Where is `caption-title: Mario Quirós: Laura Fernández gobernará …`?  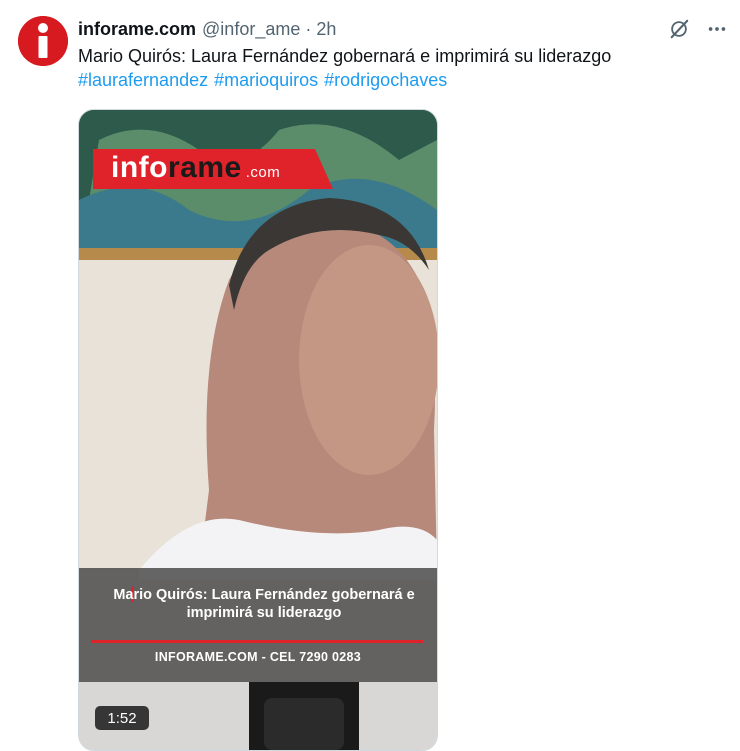
caption-title: Mario Quirós: Laura Fernández gobernará … is located at coordinates (264, 604).